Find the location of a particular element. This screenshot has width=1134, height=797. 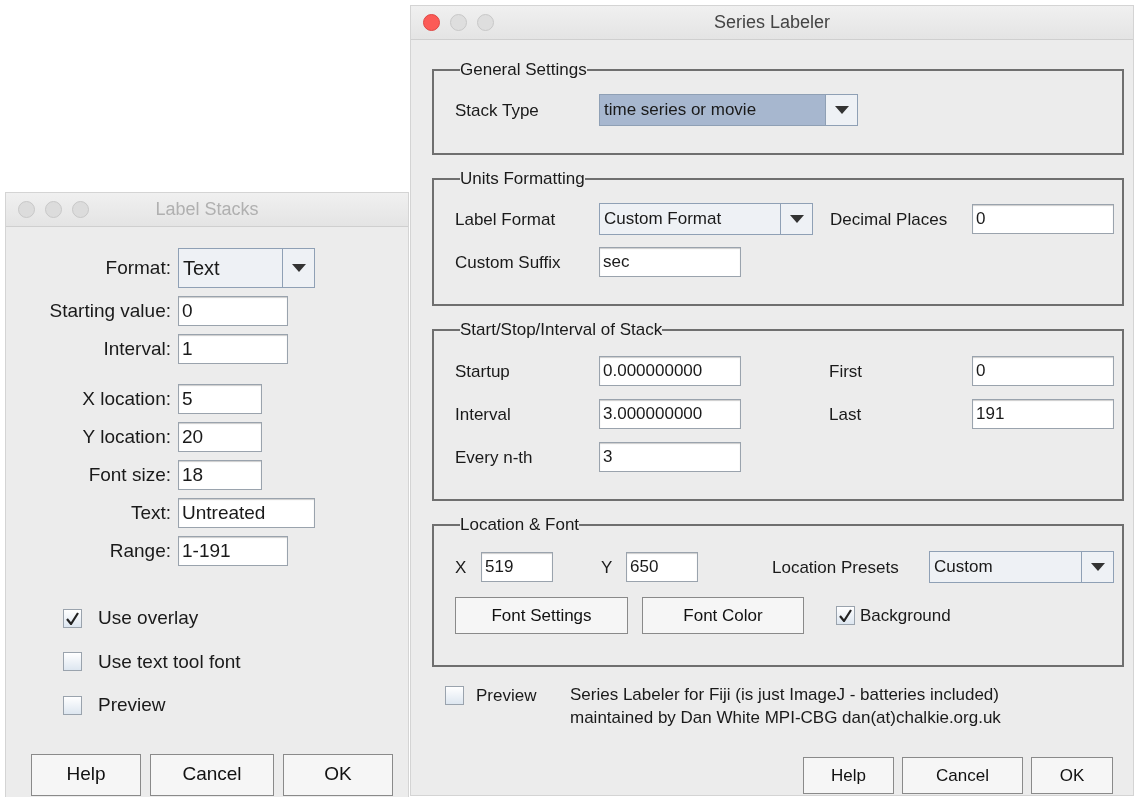

dropdown: Text is located at coordinates (246, 268).